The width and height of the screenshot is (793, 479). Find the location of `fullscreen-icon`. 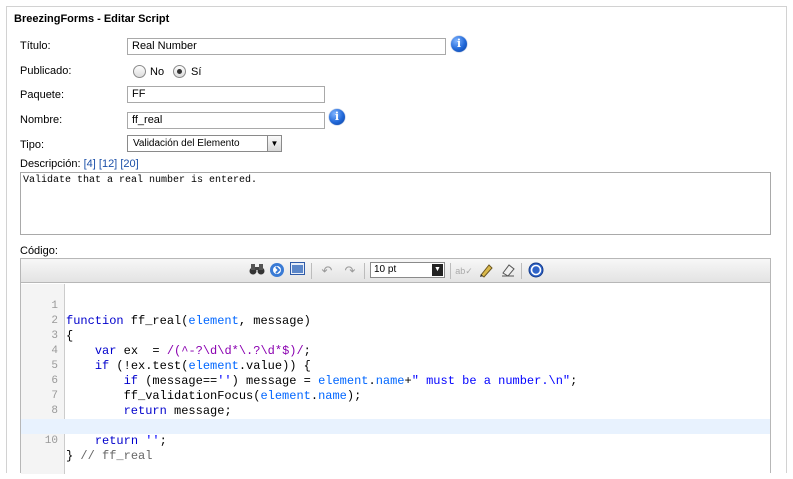

fullscreen-icon is located at coordinates (297, 271).